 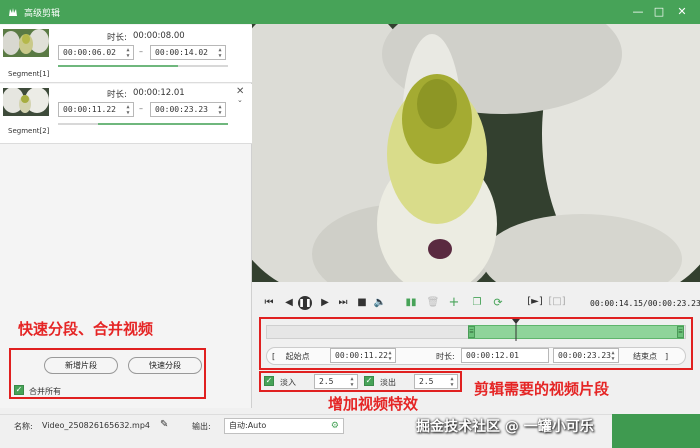 I want to click on reset-icon: ⟳, so click(x=498, y=302).